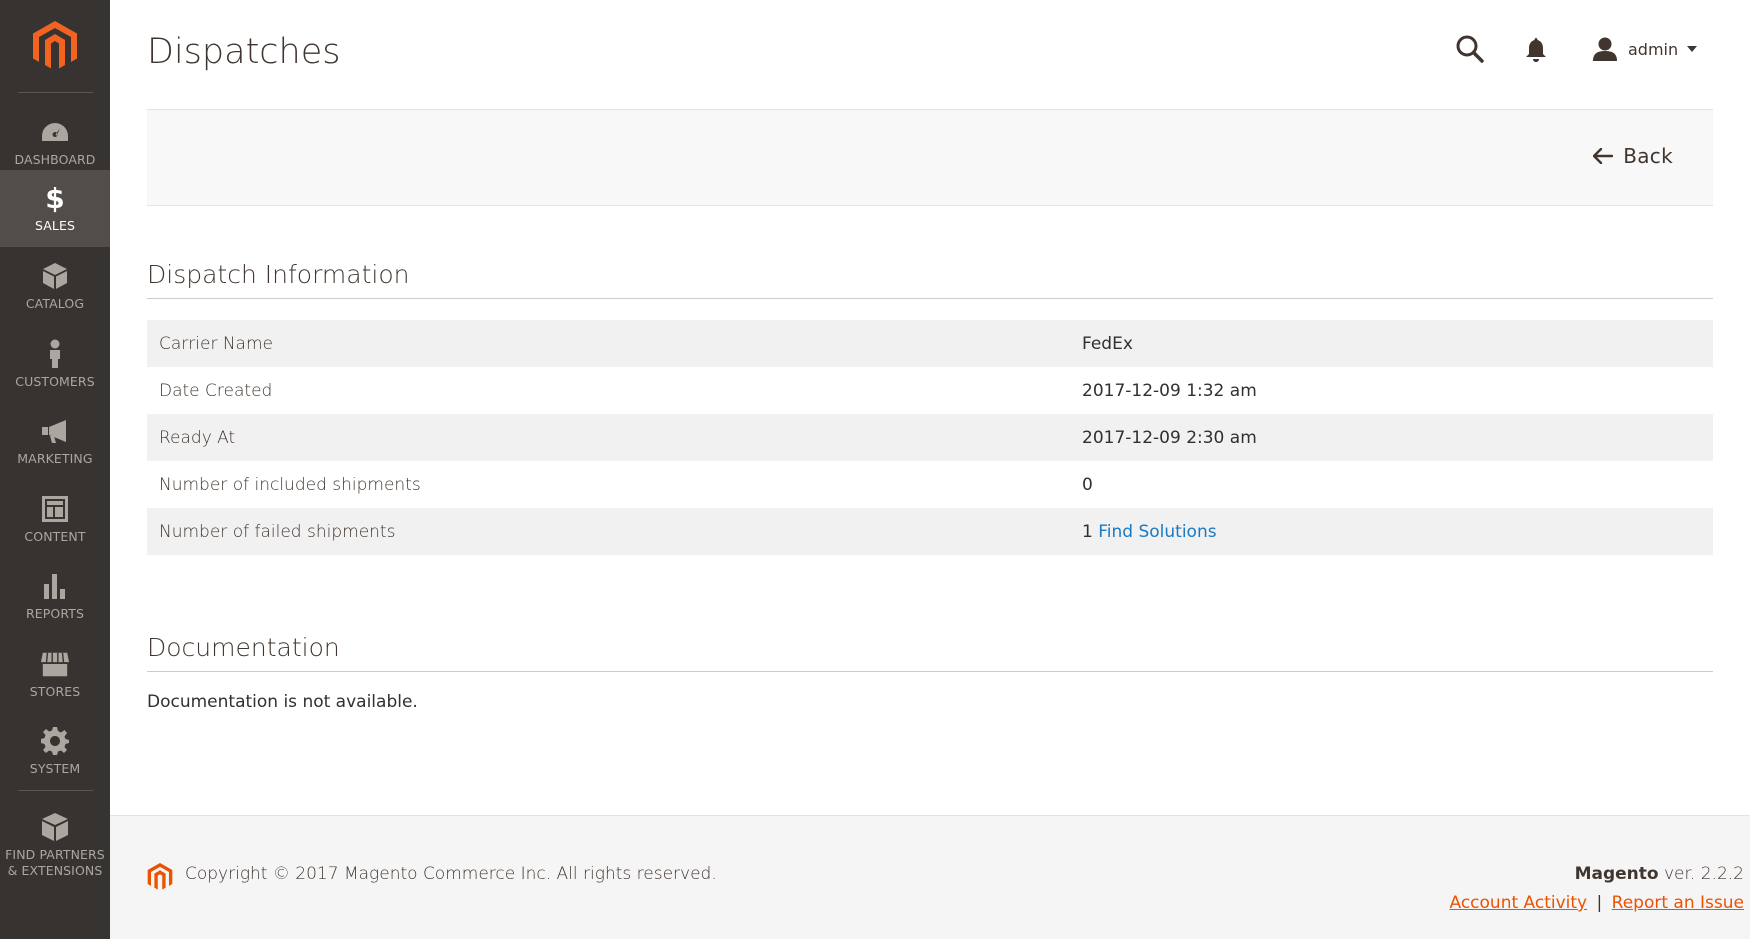 This screenshot has width=1750, height=939. I want to click on sidebar-item-sales: $ SALES, so click(55, 208).